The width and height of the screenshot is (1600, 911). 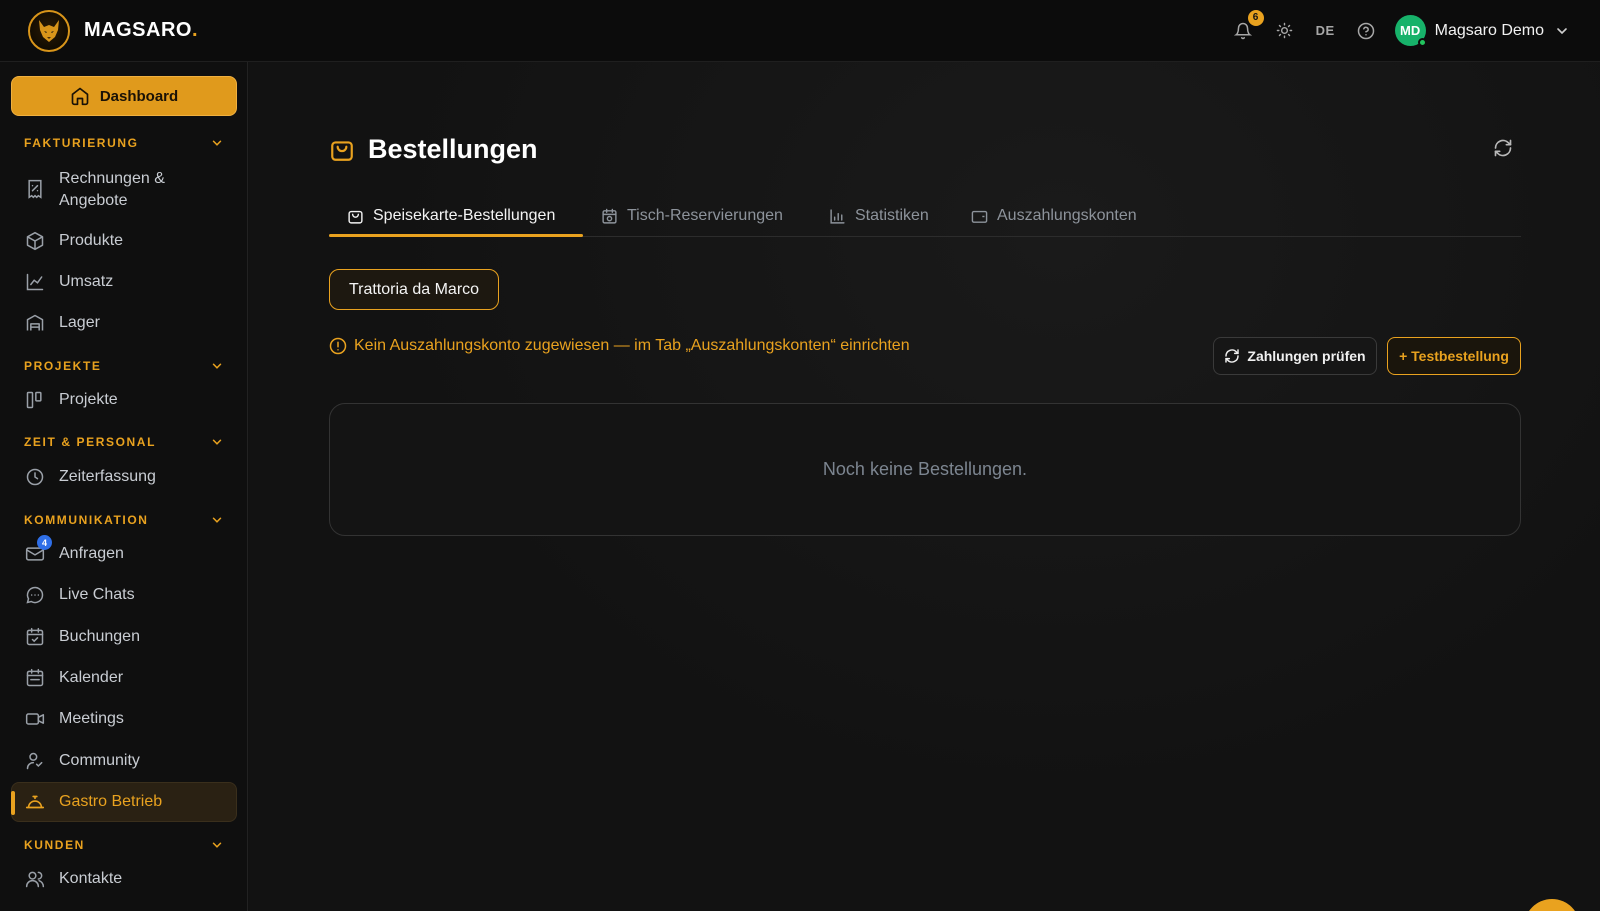 What do you see at coordinates (129, 879) in the screenshot?
I see `sidebar-item-kontakte: Kontakte` at bounding box center [129, 879].